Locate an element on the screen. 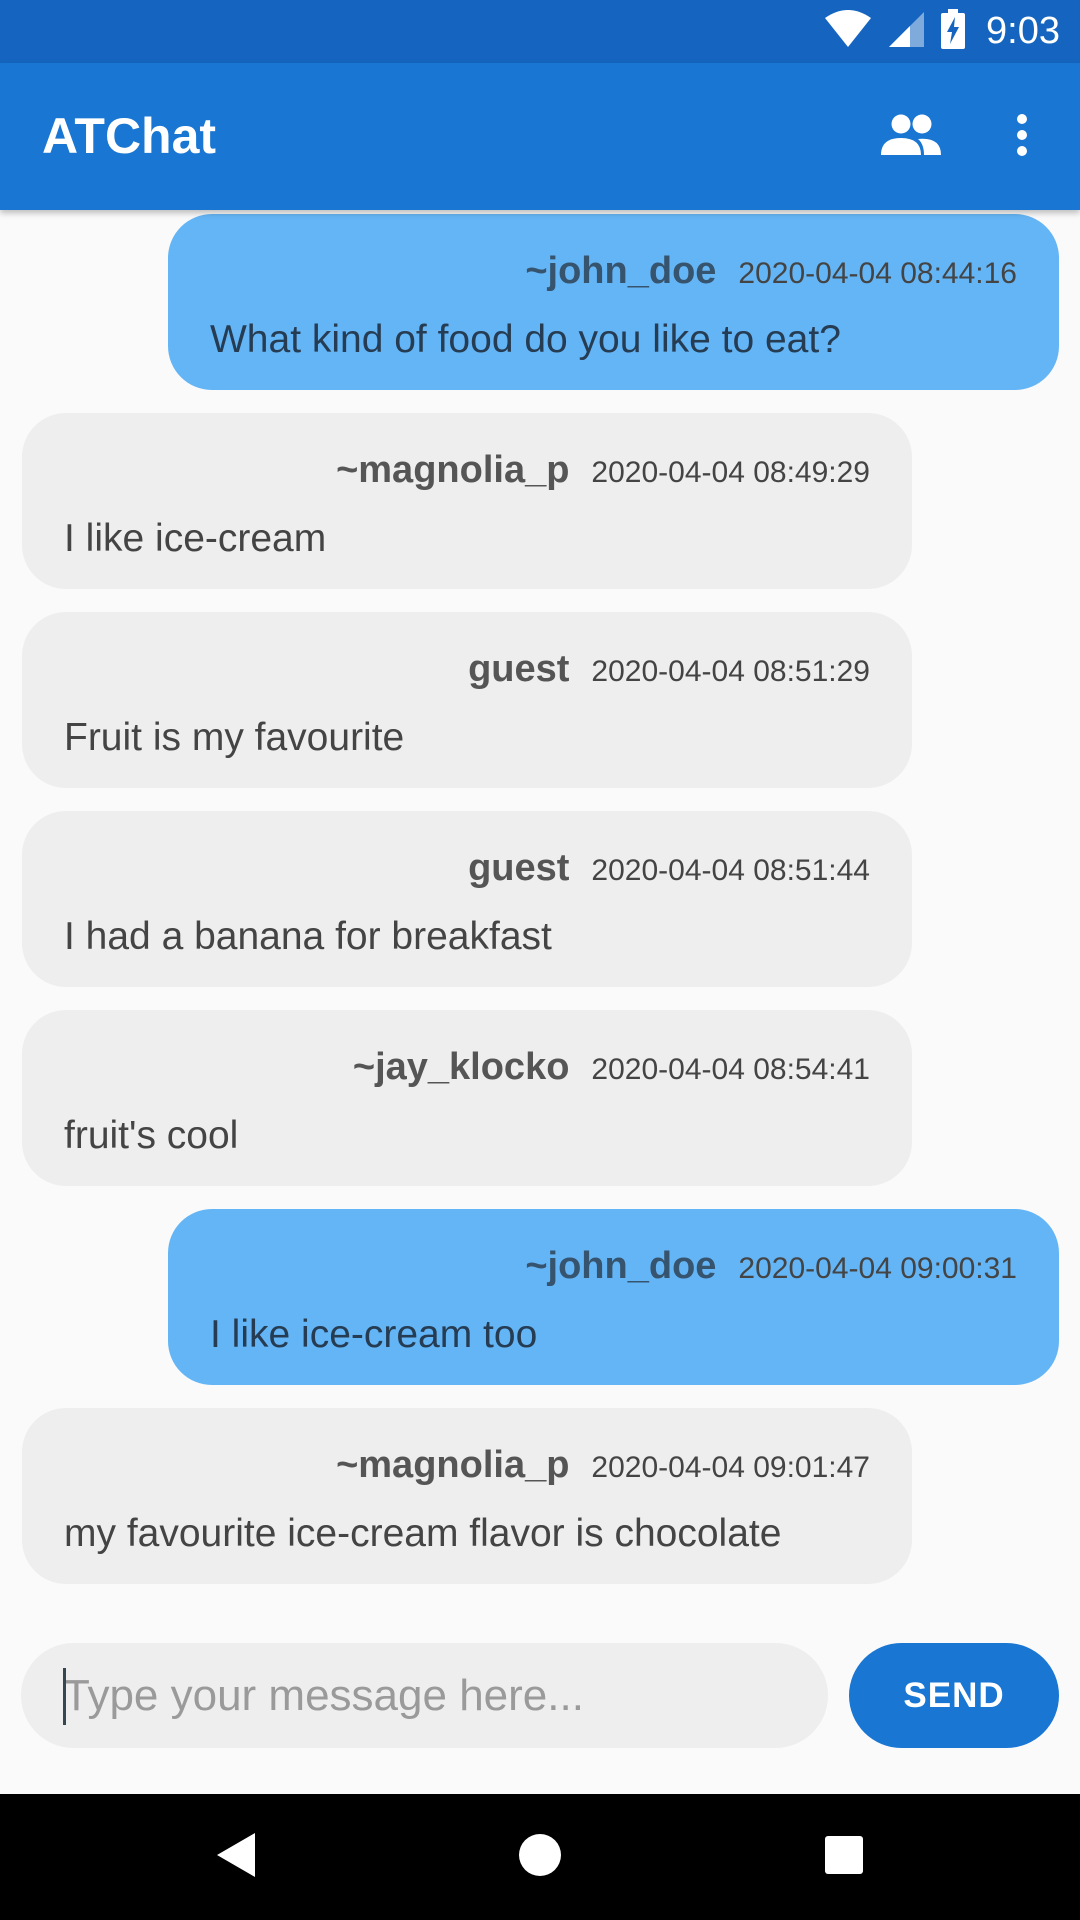 This screenshot has width=1080, height=1920. message-header: ~john_doe 2020-04-04 08:44:16 is located at coordinates (771, 271).